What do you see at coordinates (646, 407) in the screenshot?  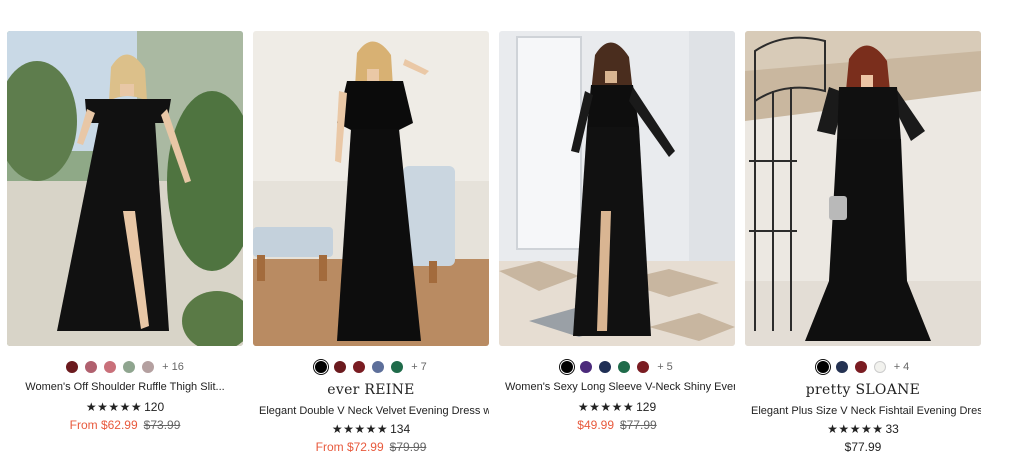 I see `review-count: 129` at bounding box center [646, 407].